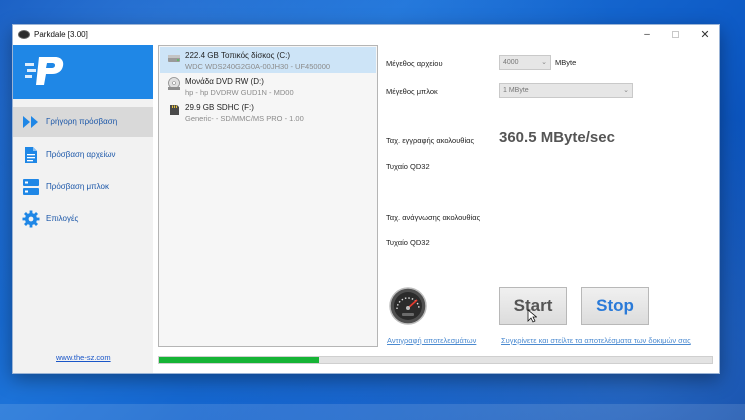  What do you see at coordinates (408, 166) in the screenshot?
I see `random-write-label: Τυχαίο QD32` at bounding box center [408, 166].